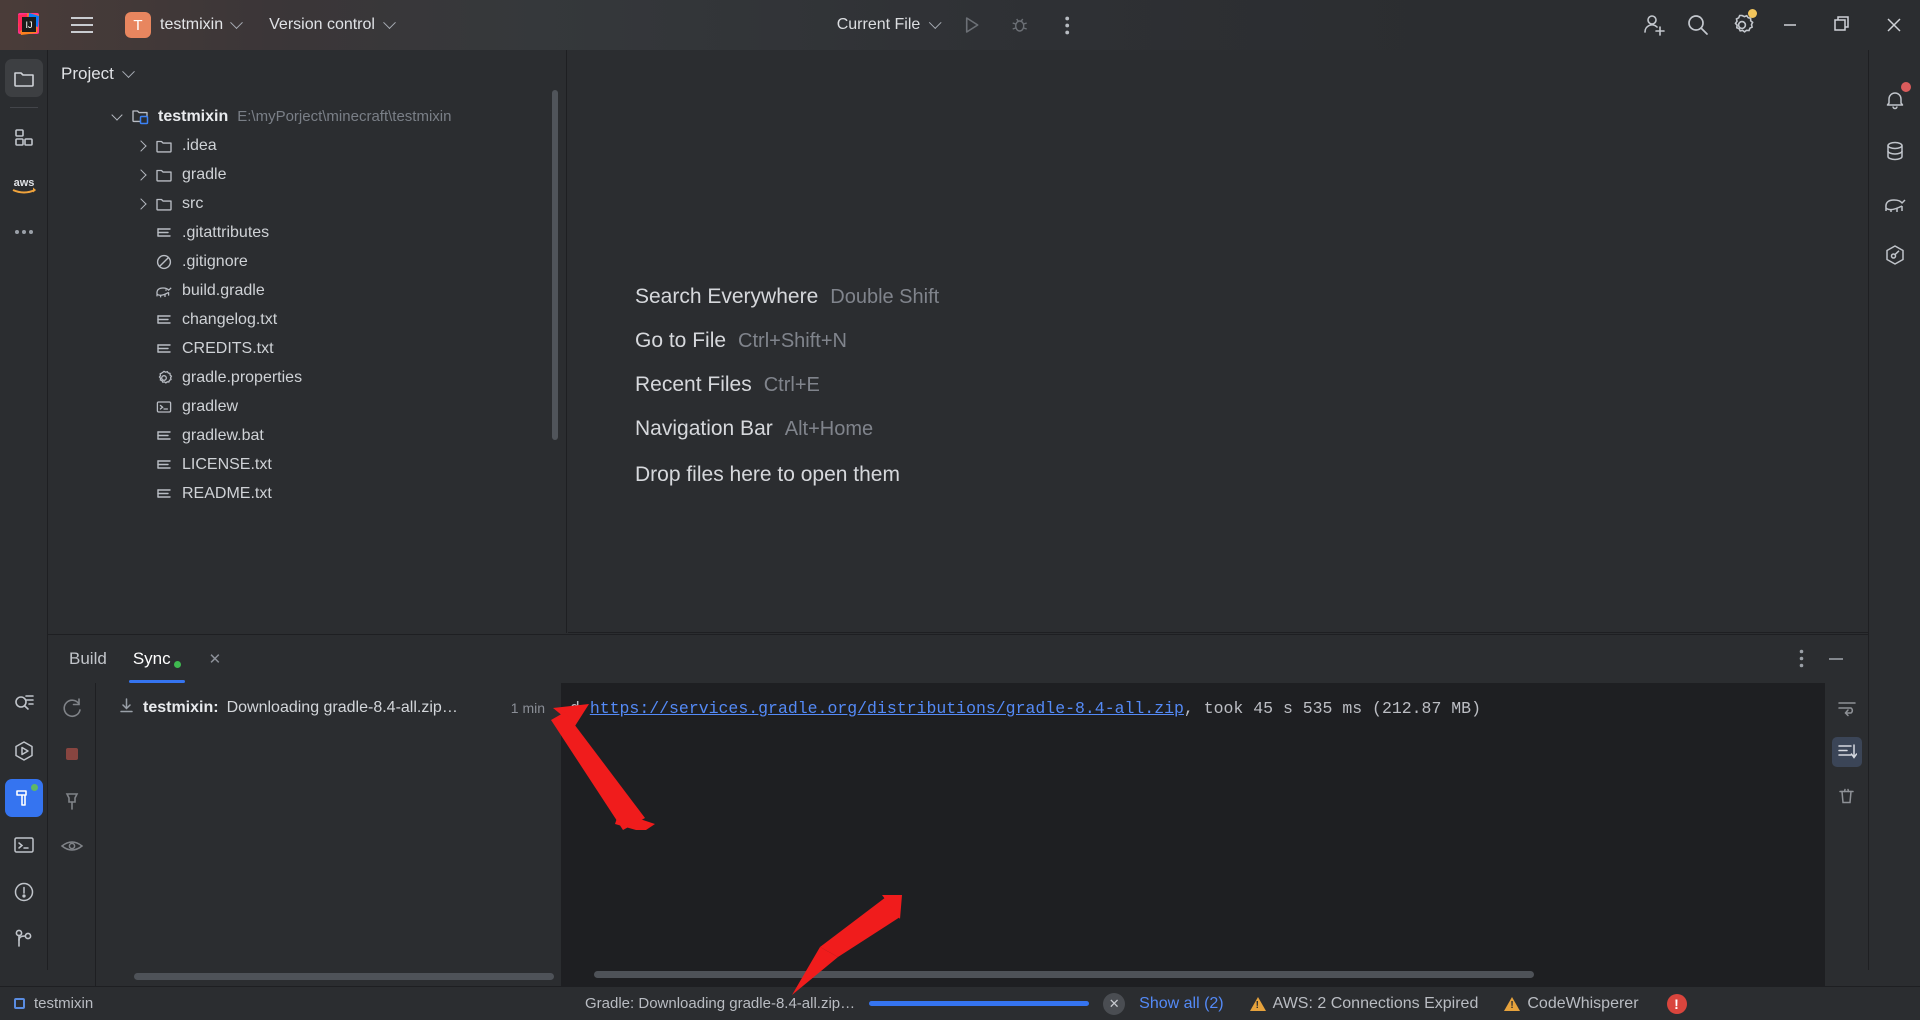 This screenshot has height=1020, width=1920. I want to click on sidebar-item-gradle, so click(1895, 203).